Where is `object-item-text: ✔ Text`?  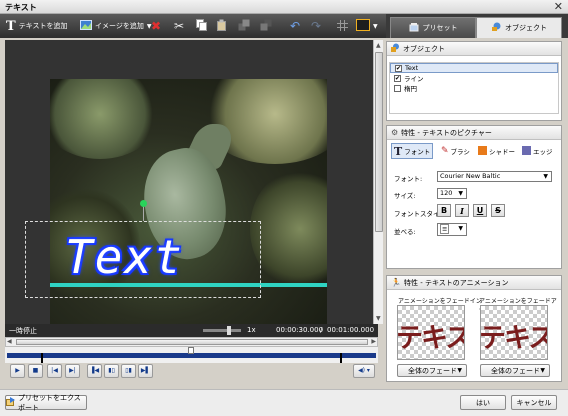 object-item-text: ✔ Text is located at coordinates (474, 68).